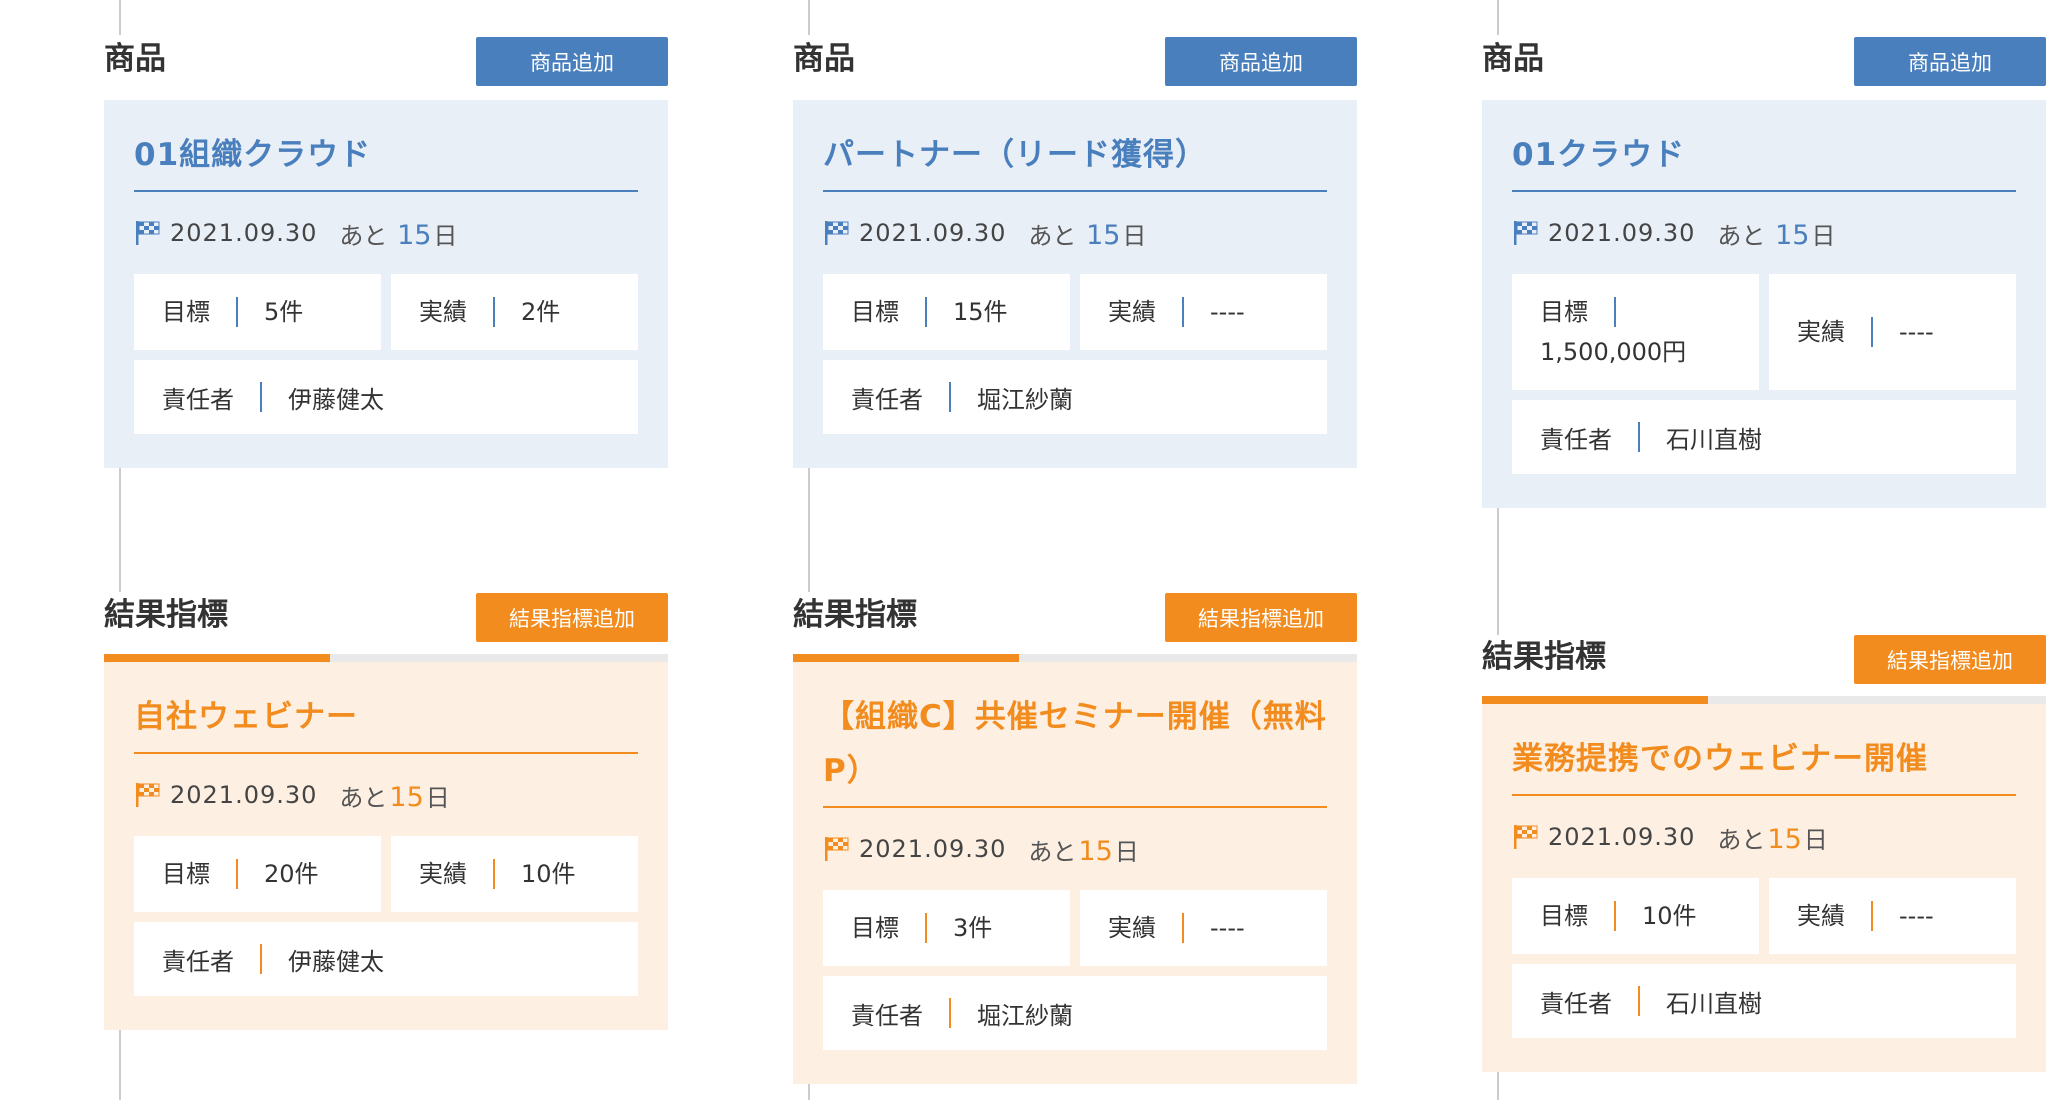 The width and height of the screenshot is (2054, 1100). Describe the element at coordinates (1635, 916) in the screenshot. I see `target-box: 目標 10件` at that location.